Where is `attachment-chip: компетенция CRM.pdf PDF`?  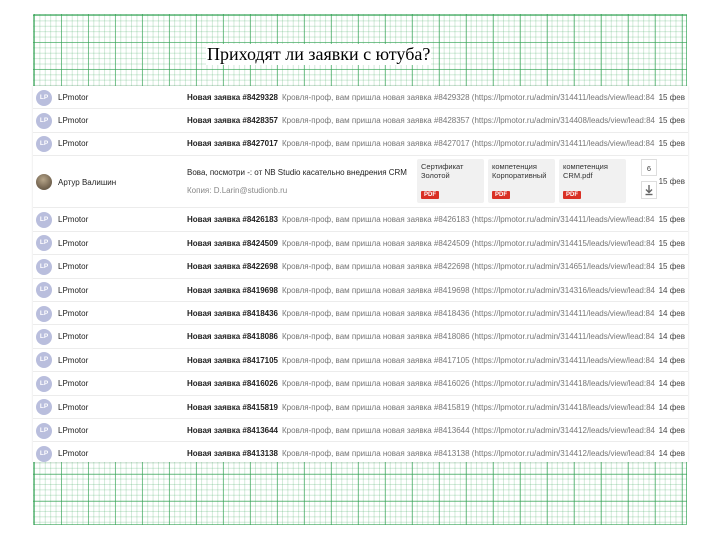 attachment-chip: компетенция CRM.pdf PDF is located at coordinates (592, 180).